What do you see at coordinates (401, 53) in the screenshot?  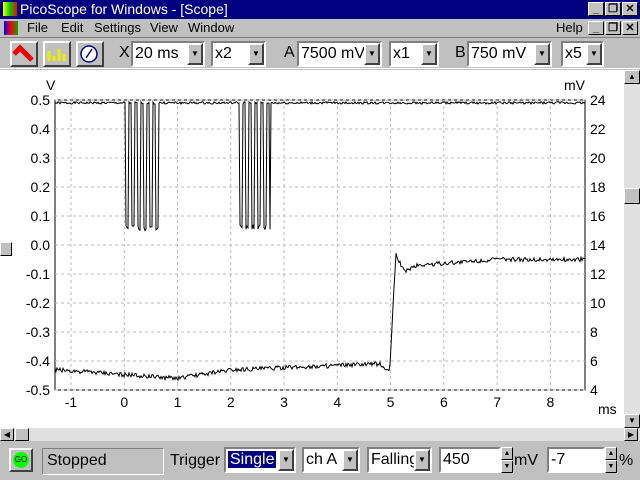 I see `channel-a-multiplier-value: x1` at bounding box center [401, 53].